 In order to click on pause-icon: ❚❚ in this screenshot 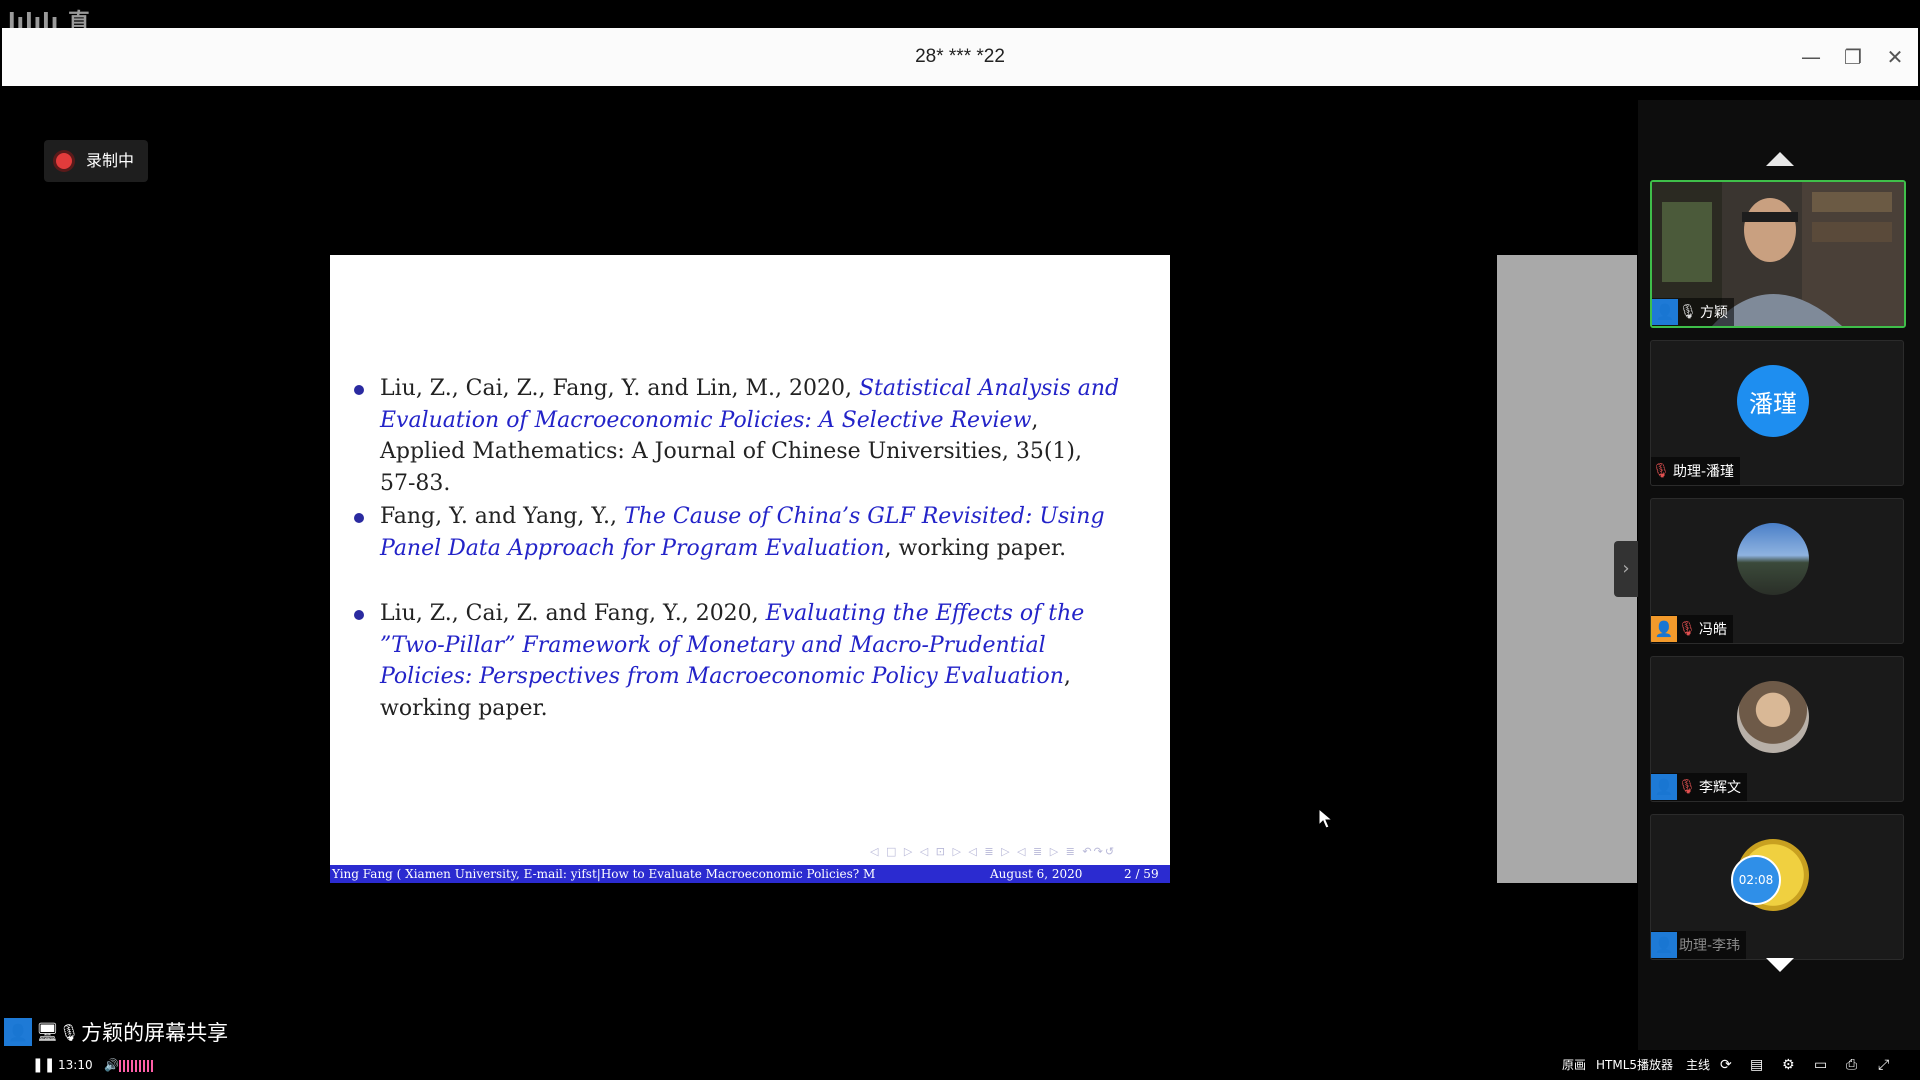, I will do `click(43, 1065)`.